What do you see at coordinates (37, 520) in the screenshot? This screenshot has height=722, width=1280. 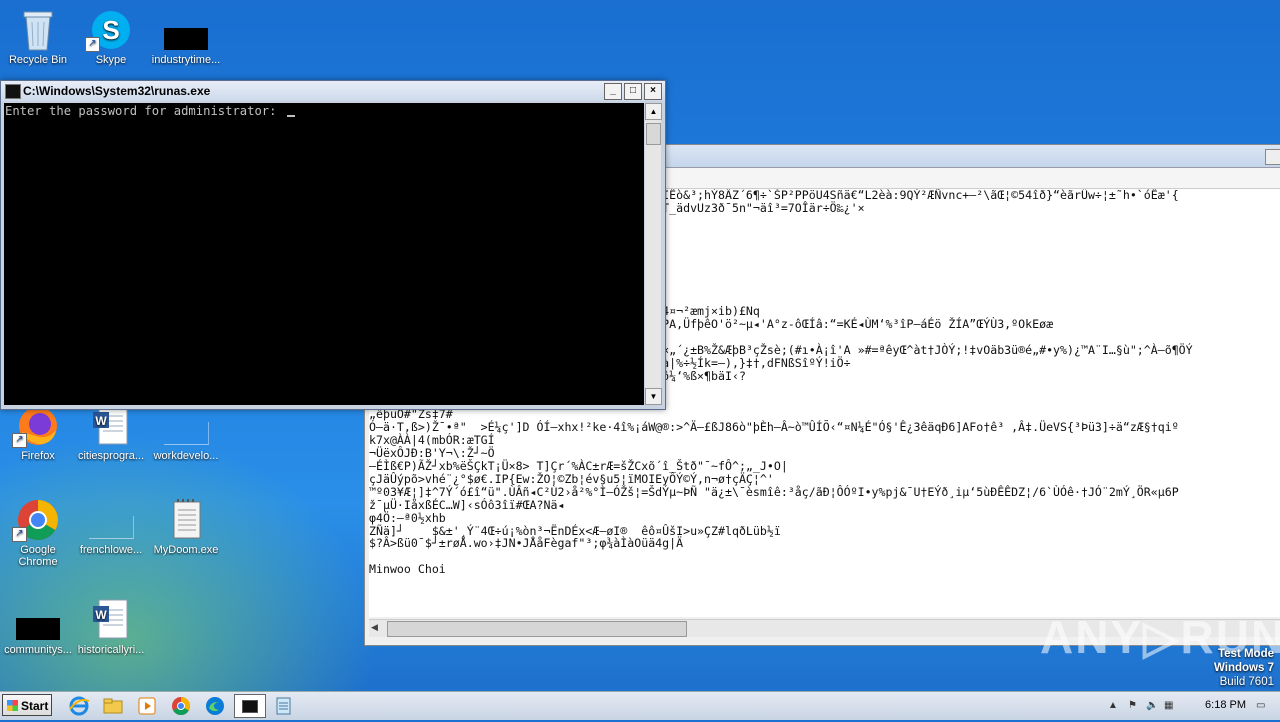 I see `chrome-icon: ↗` at bounding box center [37, 520].